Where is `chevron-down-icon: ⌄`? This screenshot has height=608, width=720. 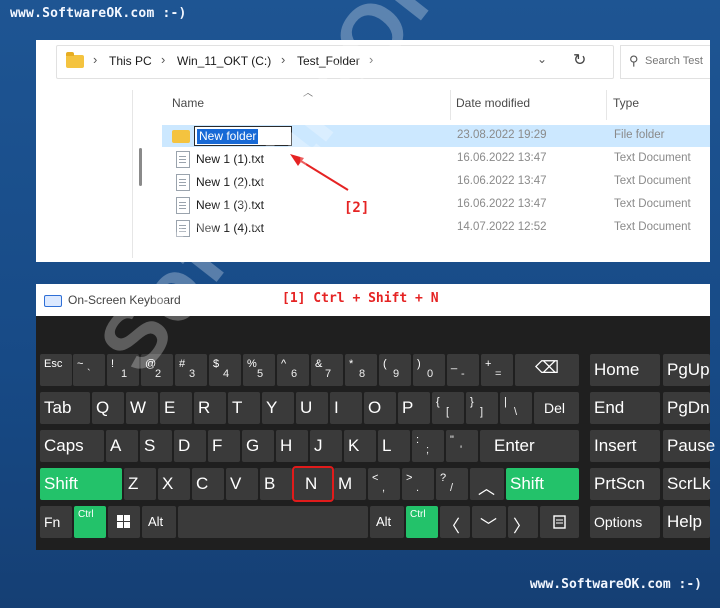 chevron-down-icon: ⌄ is located at coordinates (542, 59).